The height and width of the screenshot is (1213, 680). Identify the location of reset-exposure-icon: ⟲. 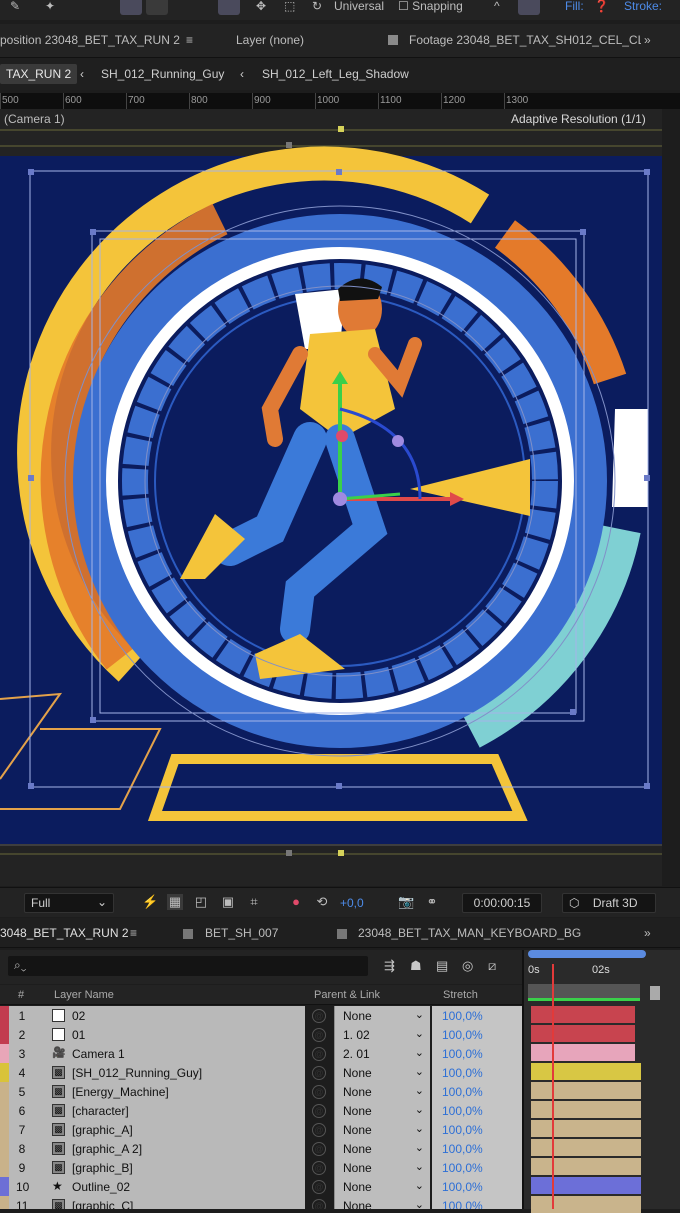
(322, 902).